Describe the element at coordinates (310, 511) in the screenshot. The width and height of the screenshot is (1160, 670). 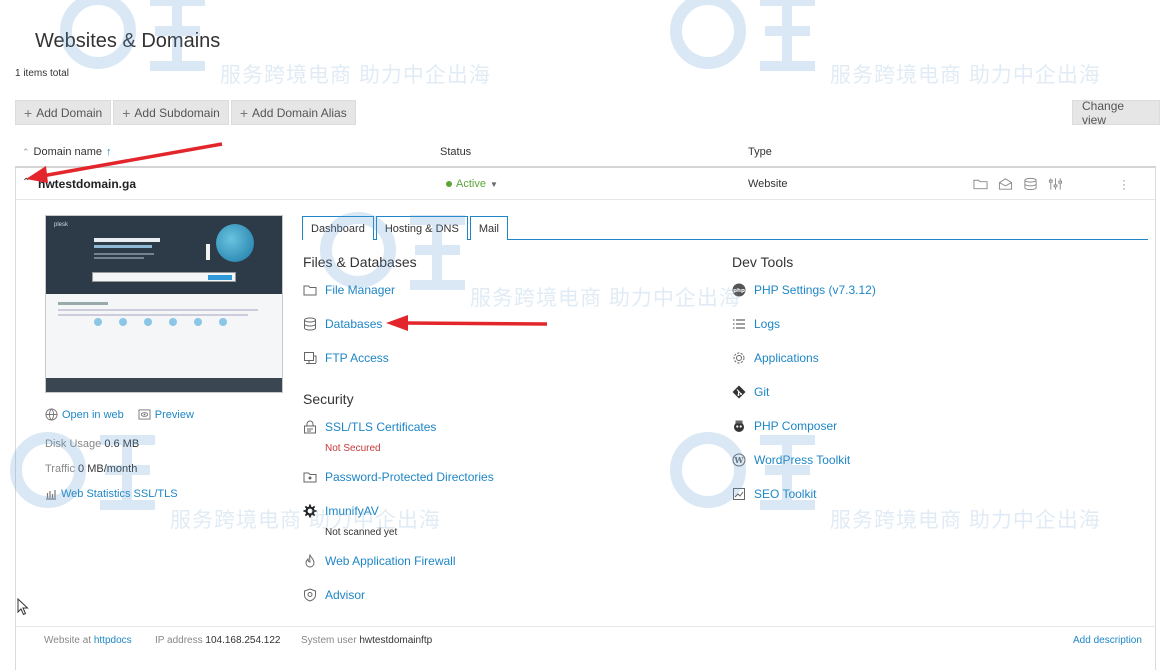
I see `imunify-gear-icon` at that location.